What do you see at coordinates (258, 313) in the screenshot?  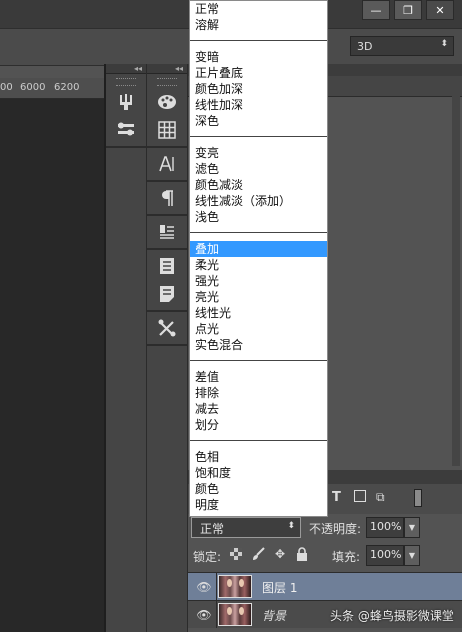 I see `blend-mode-option: 线性光` at bounding box center [258, 313].